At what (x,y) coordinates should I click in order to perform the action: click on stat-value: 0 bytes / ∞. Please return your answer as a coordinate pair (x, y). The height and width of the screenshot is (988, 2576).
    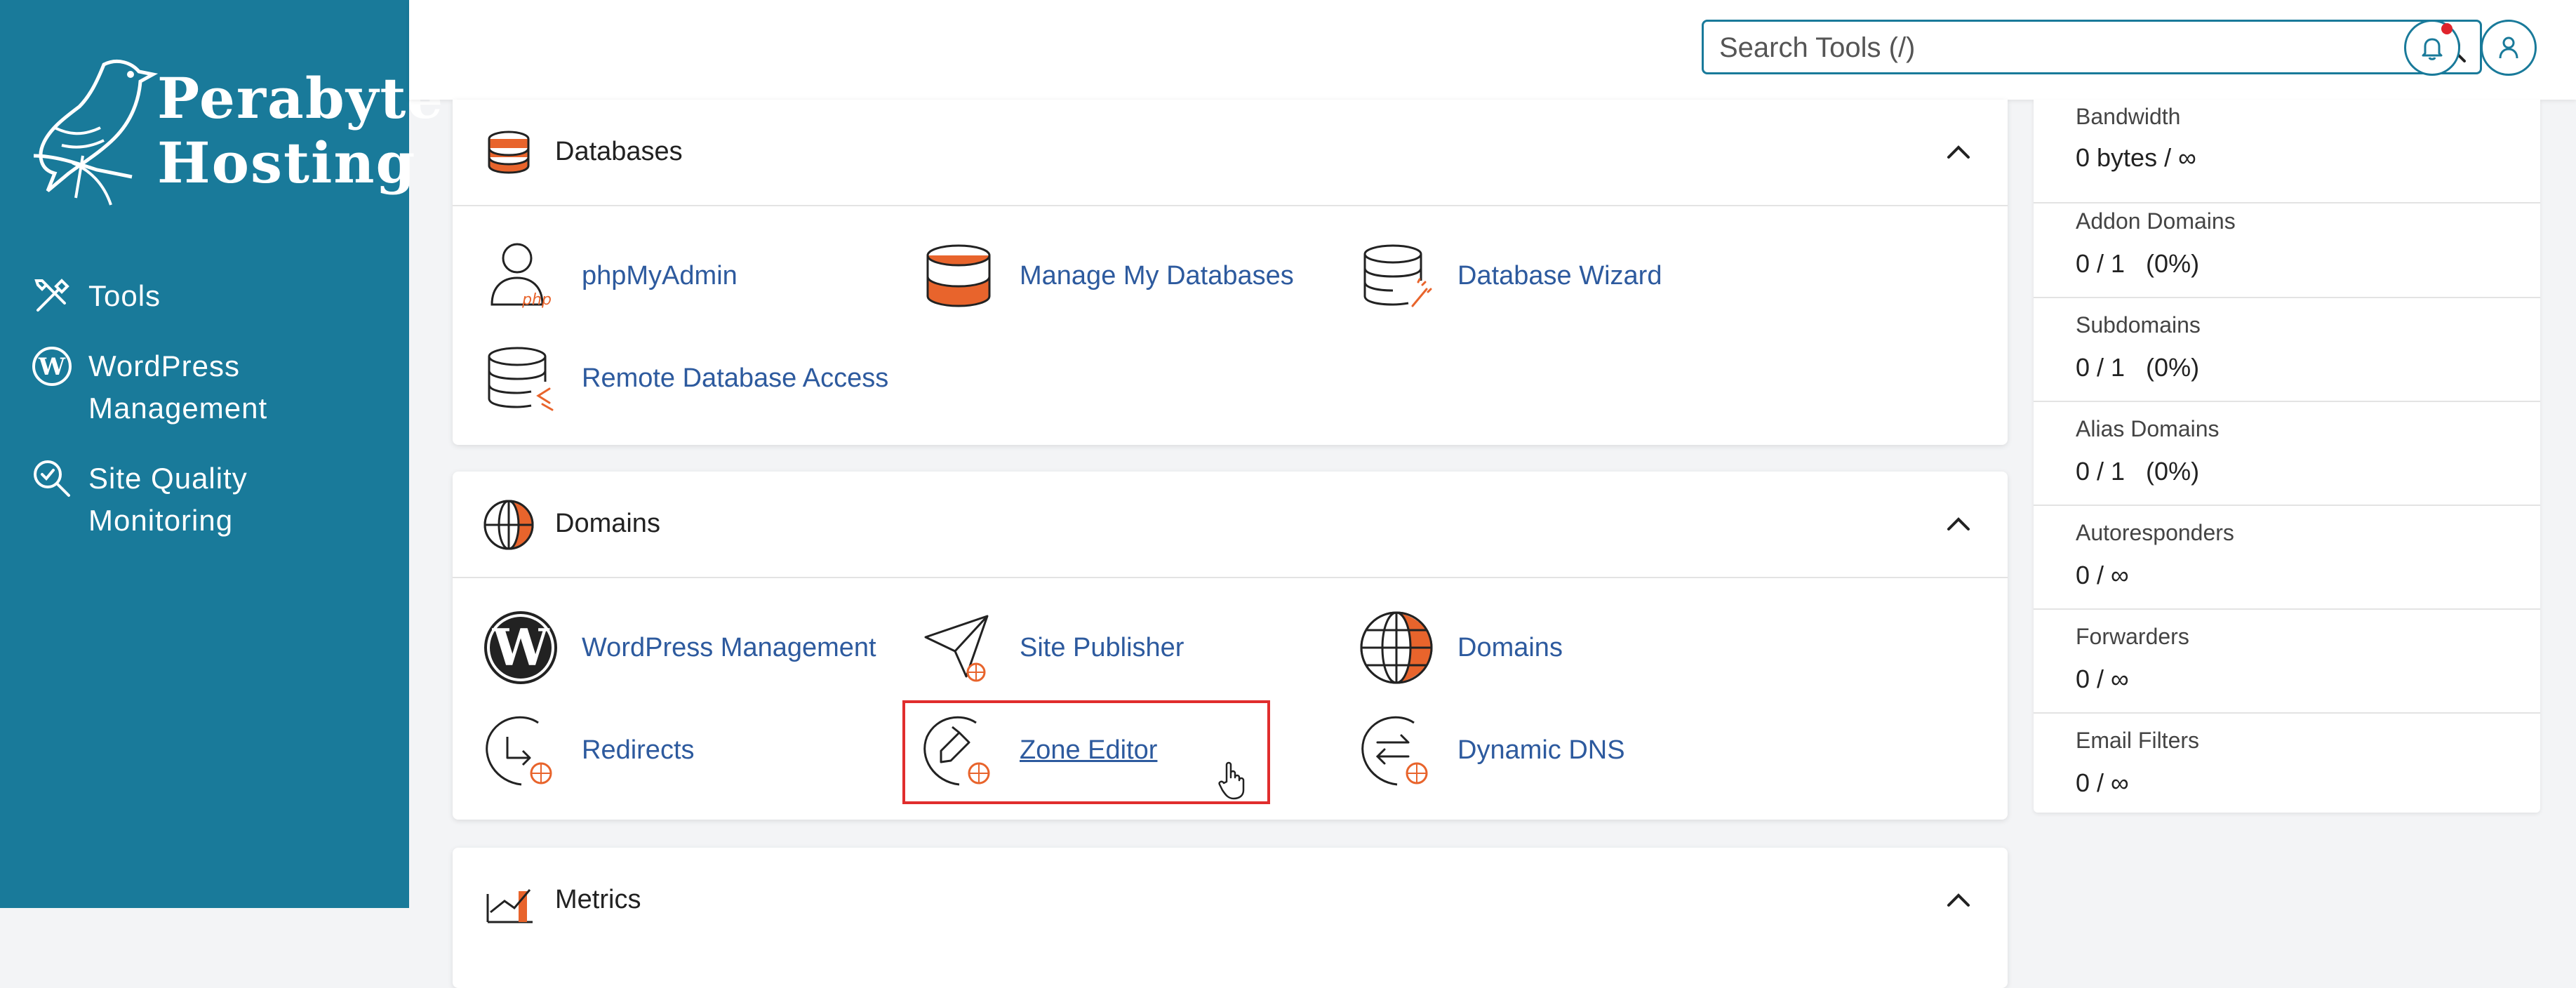
    Looking at the image, I should click on (2136, 157).